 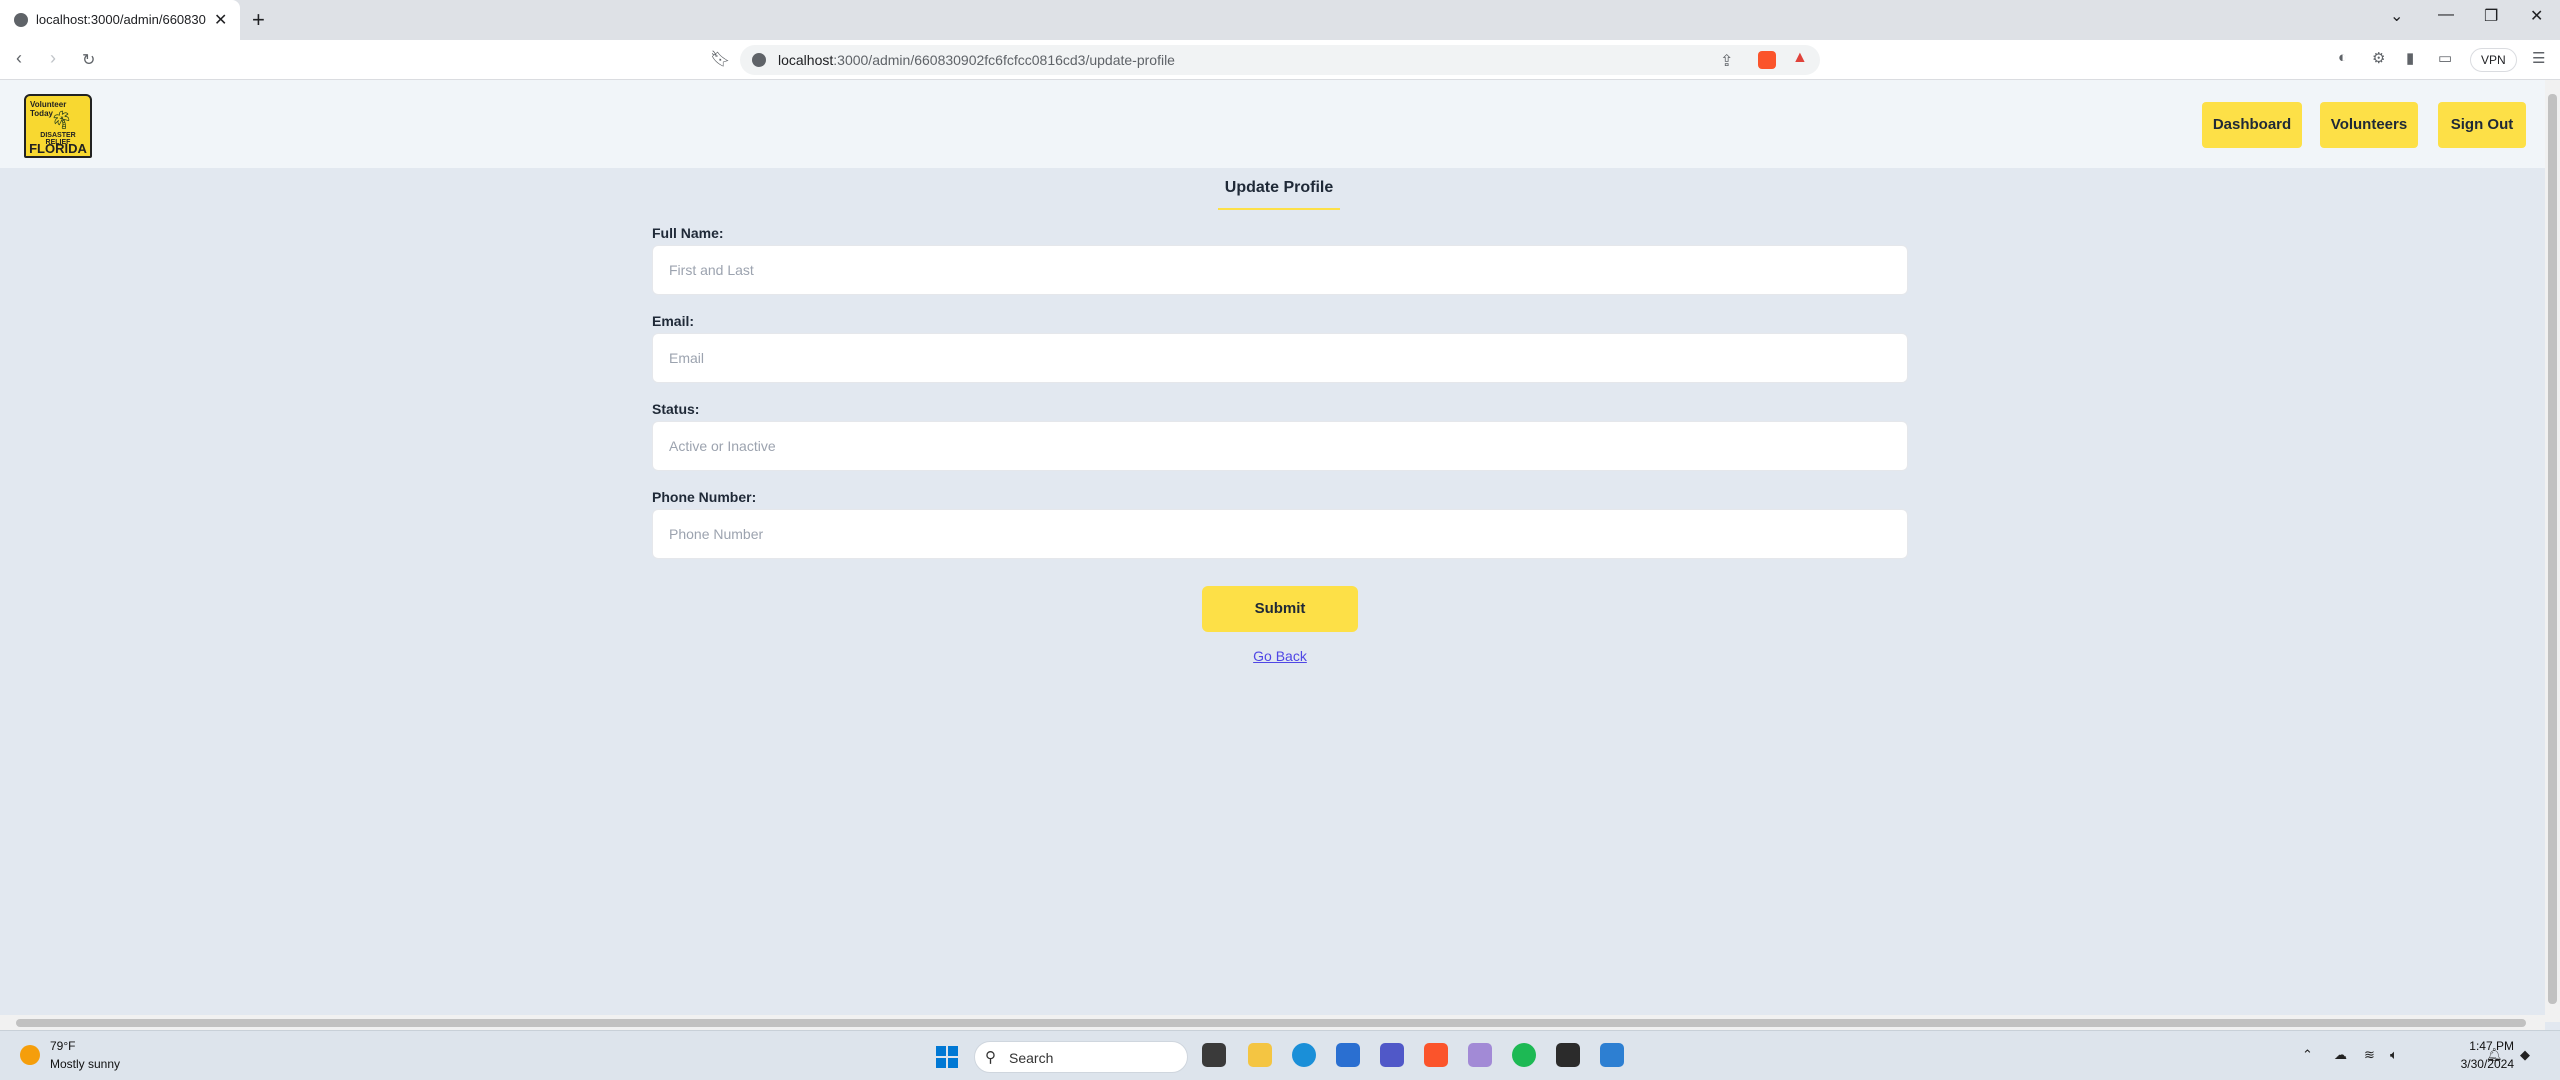 What do you see at coordinates (30, 1055) in the screenshot?
I see `weather-sun-icon` at bounding box center [30, 1055].